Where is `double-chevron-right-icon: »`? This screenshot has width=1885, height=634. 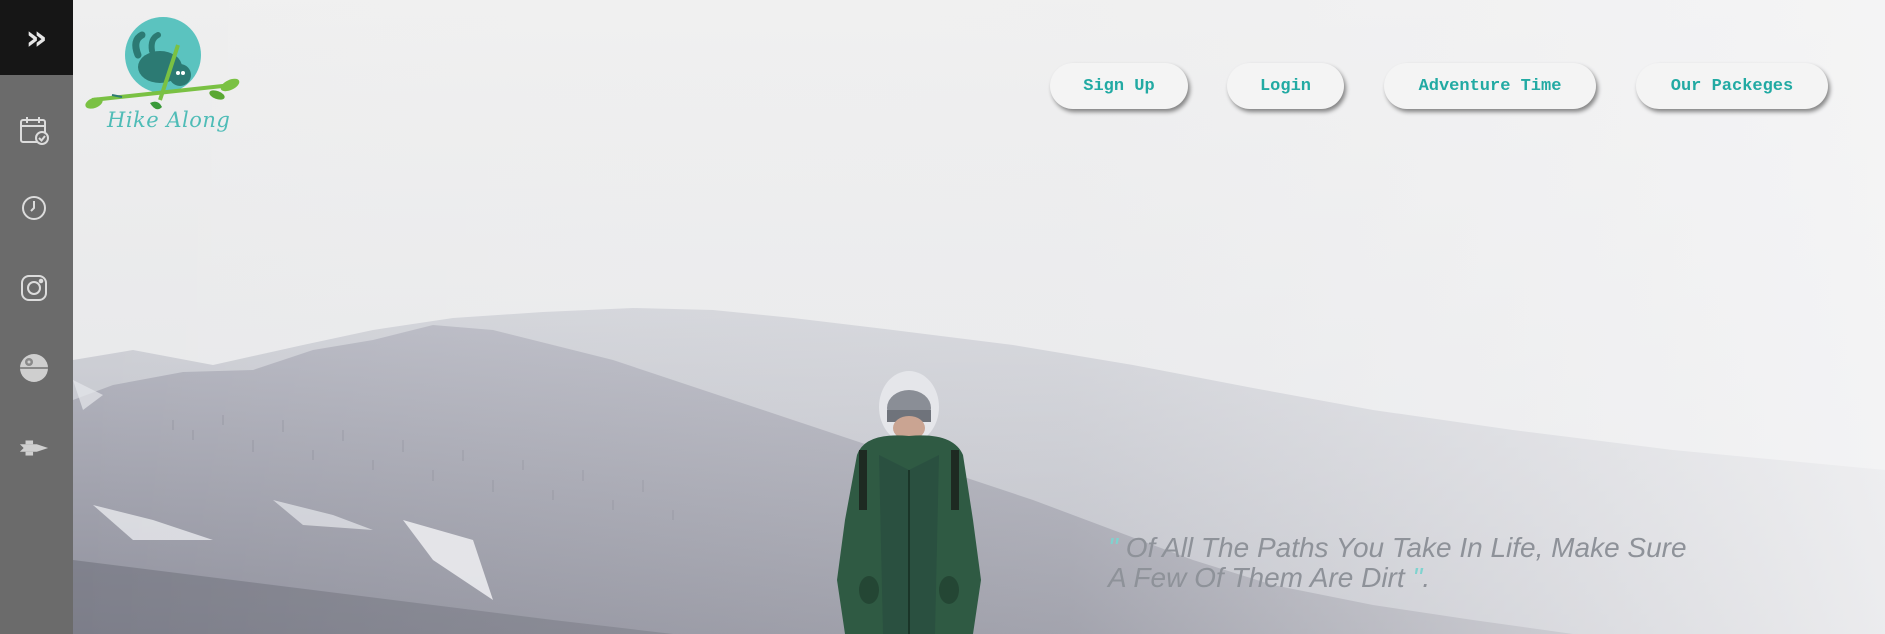 double-chevron-right-icon: » is located at coordinates (36, 37).